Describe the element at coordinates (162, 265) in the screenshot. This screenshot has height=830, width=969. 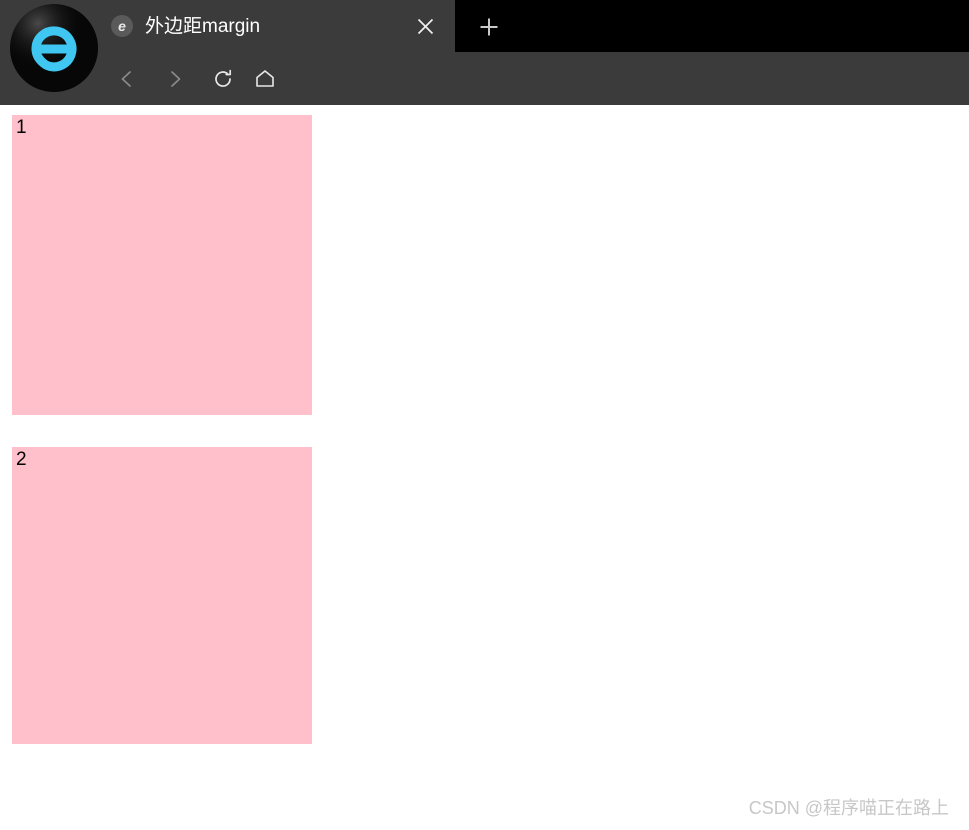
I see `margin-demo-box-1: 1` at that location.